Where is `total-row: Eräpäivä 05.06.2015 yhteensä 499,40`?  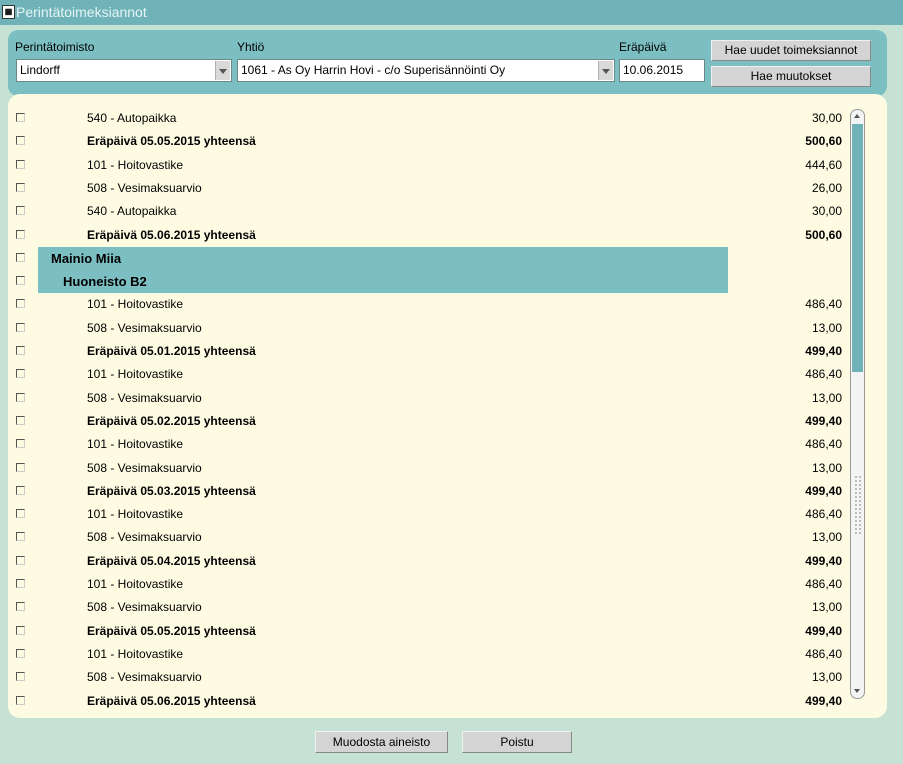
total-row: Eräpäivä 05.06.2015 yhteensä 499,40 is located at coordinates (447, 701).